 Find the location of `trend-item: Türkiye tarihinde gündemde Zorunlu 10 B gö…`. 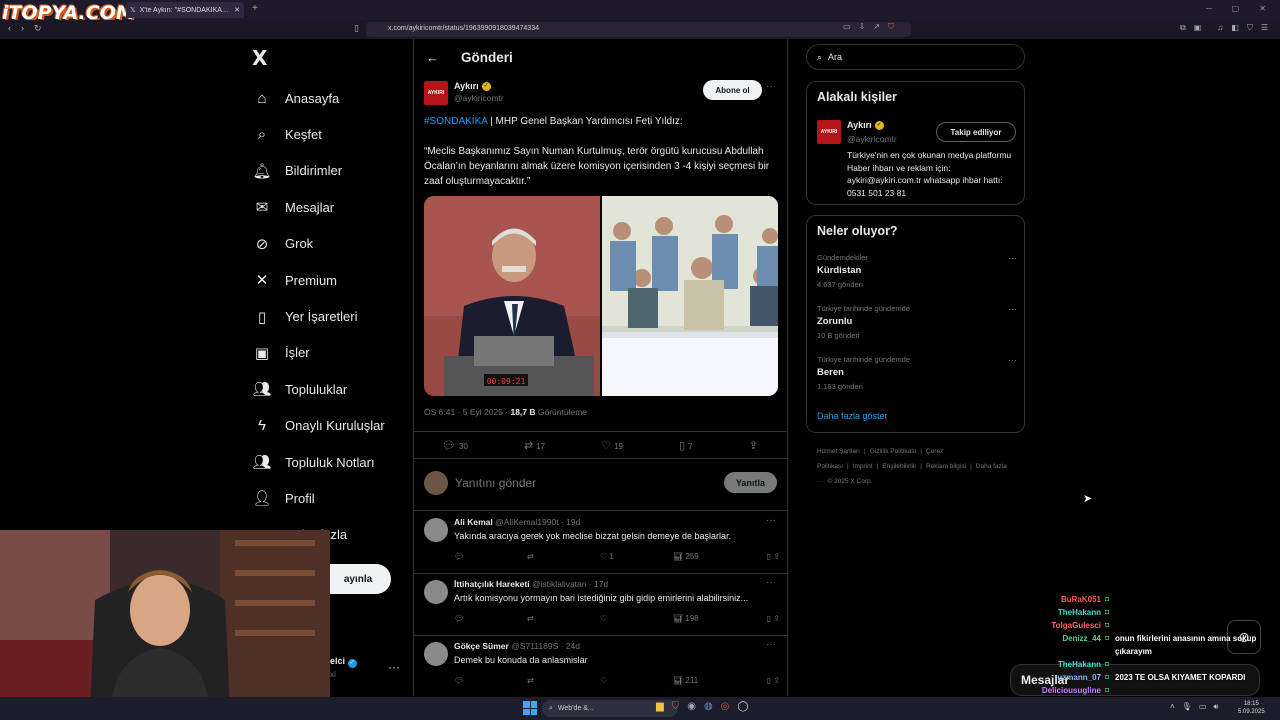

trend-item: Türkiye tarihinde gündemde Zorunlu 10 B gö… is located at coordinates (917, 322).